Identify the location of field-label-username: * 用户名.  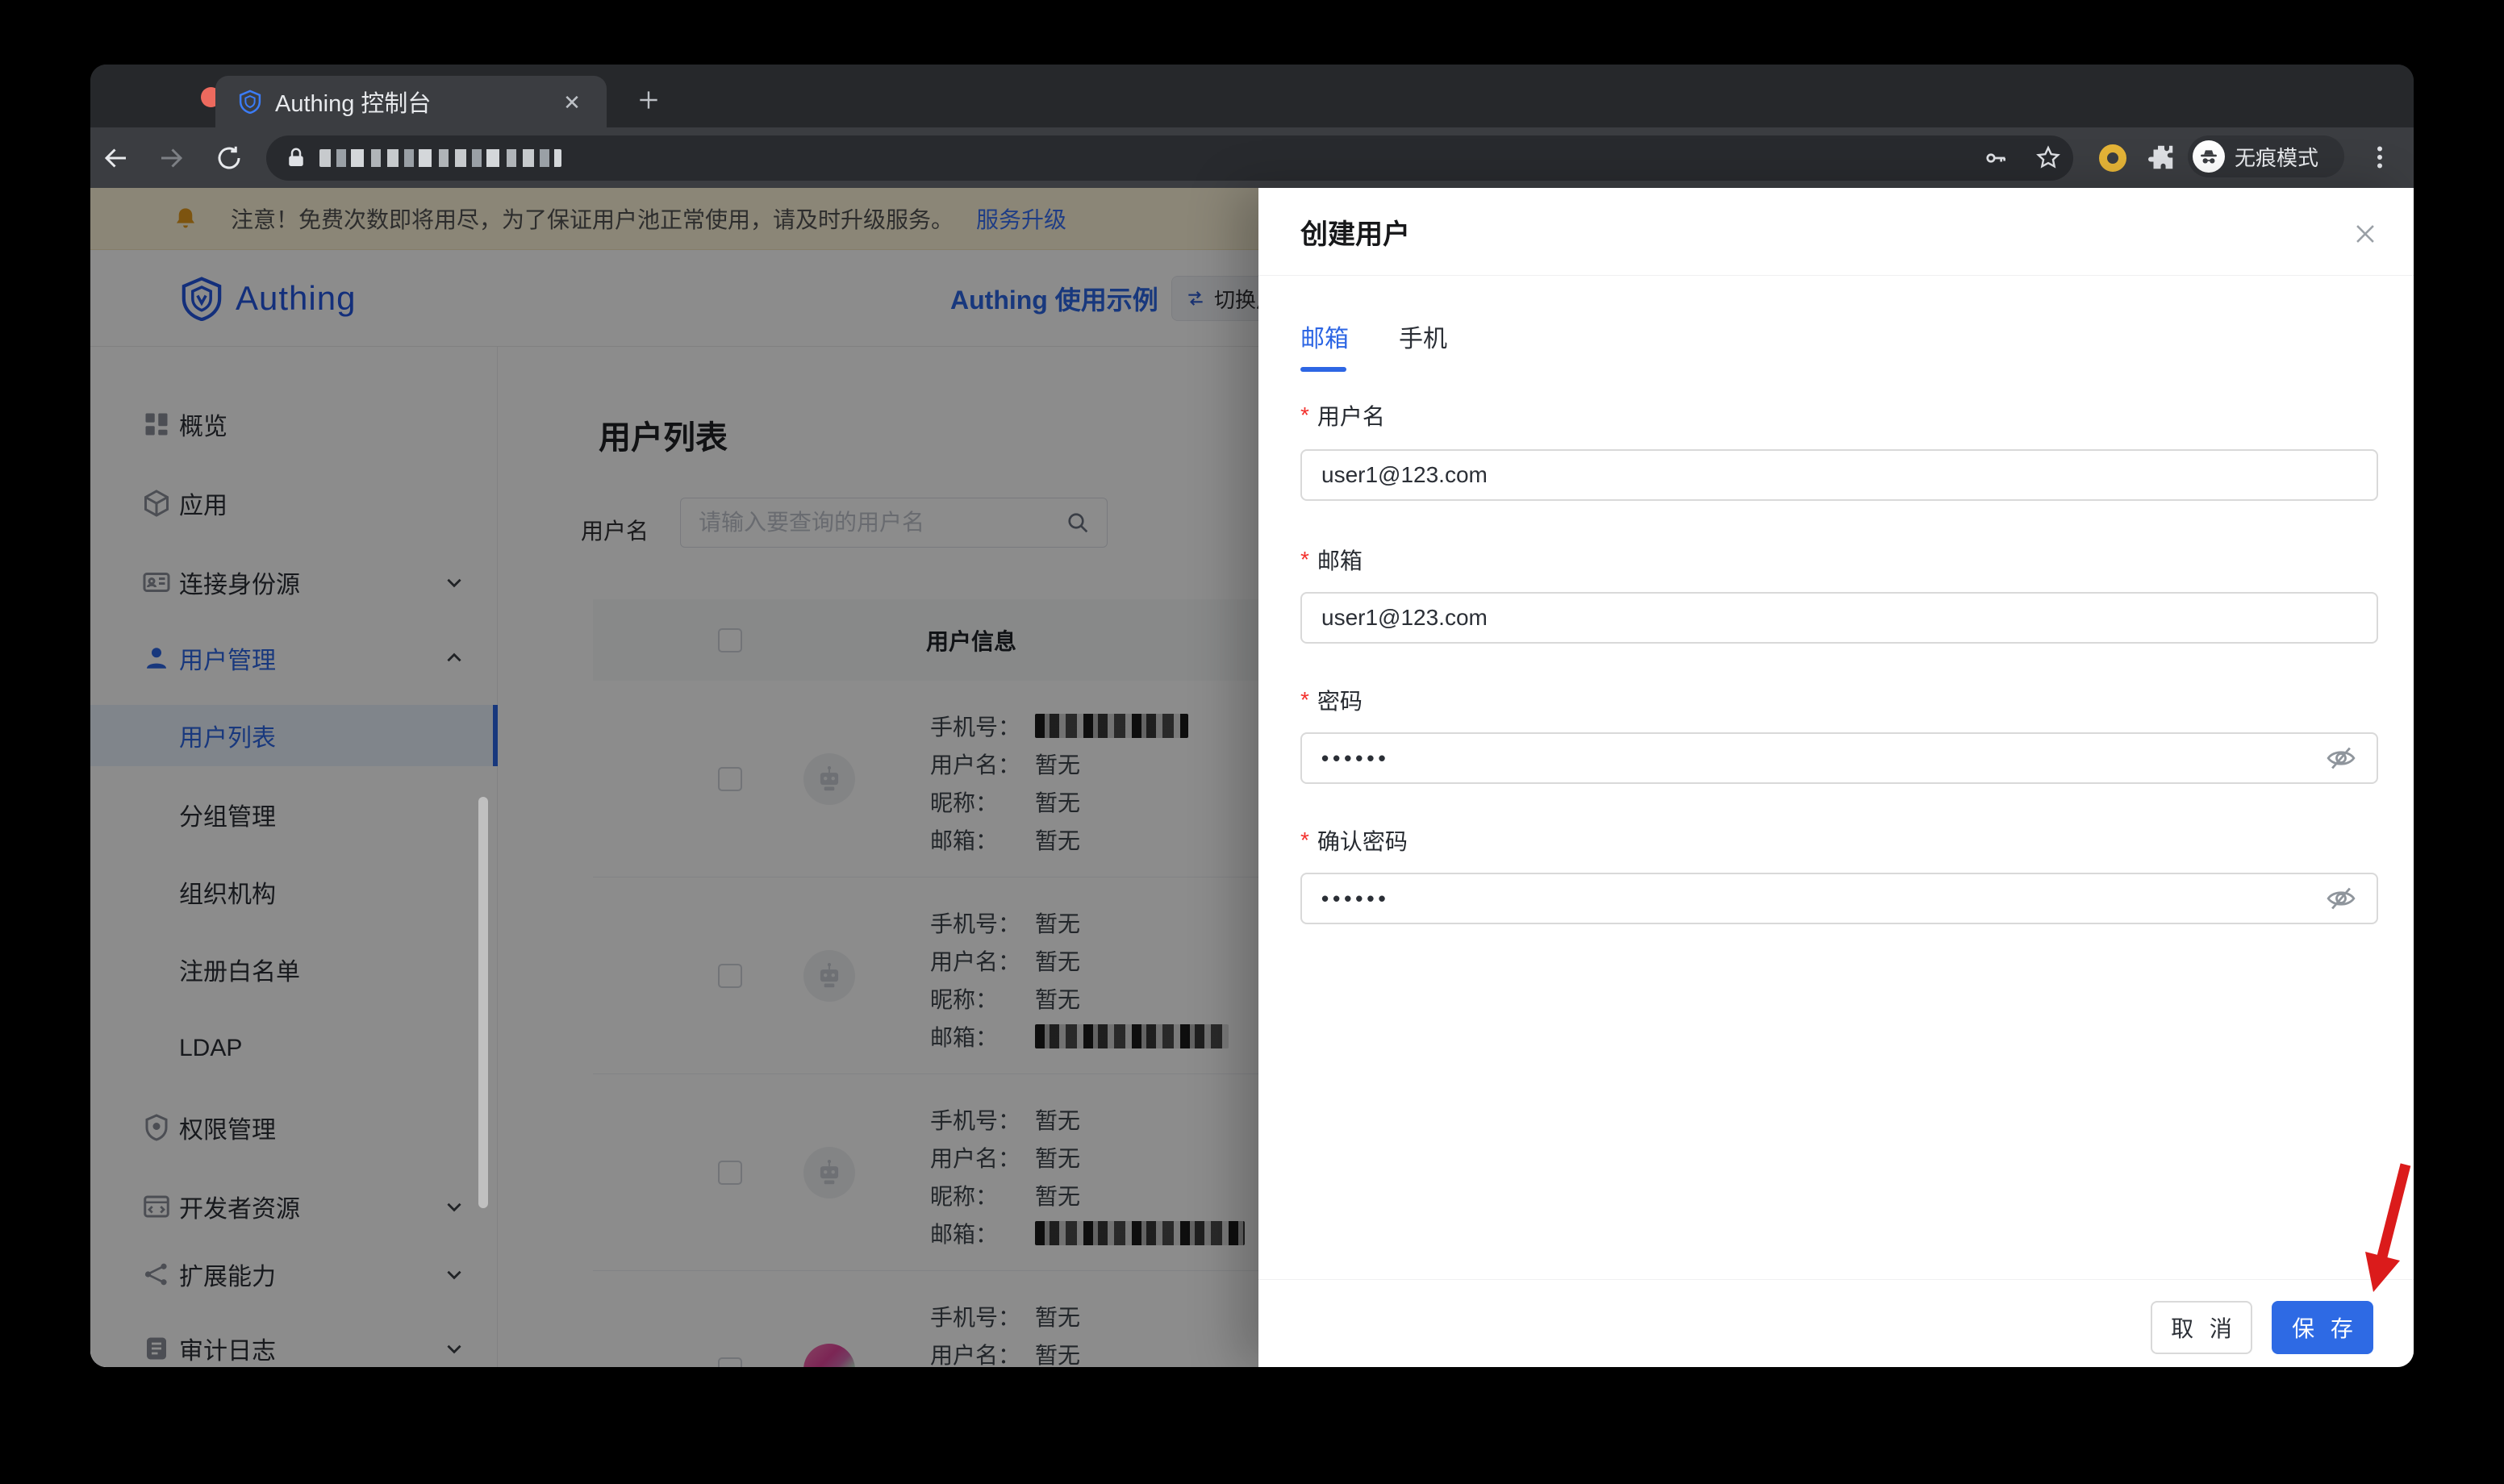
(1342, 416).